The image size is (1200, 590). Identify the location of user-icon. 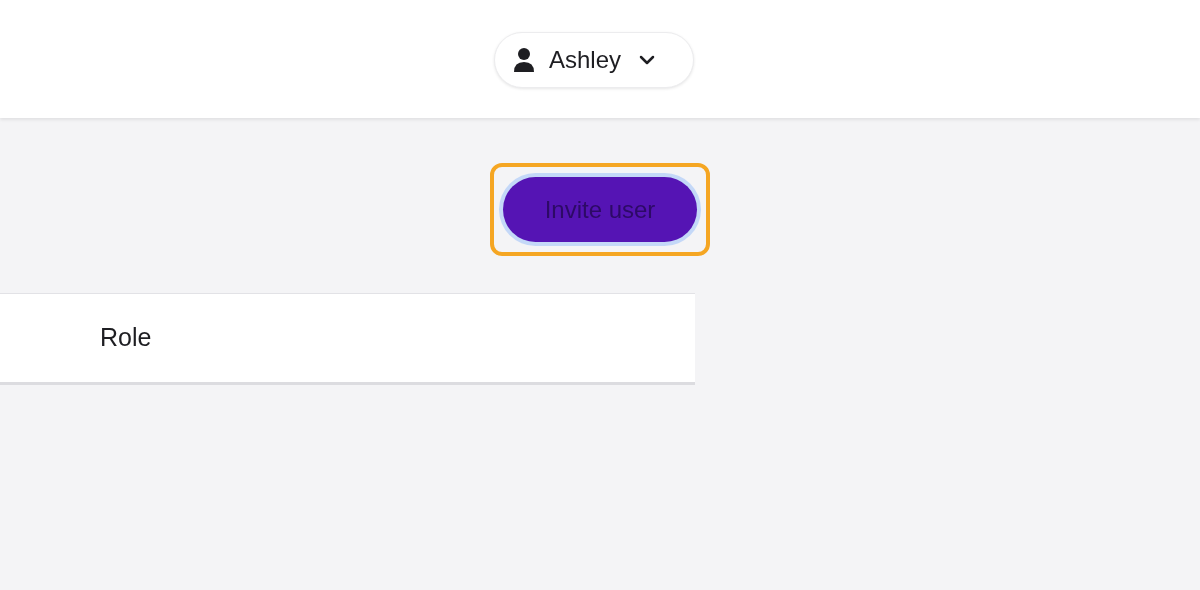
(524, 60).